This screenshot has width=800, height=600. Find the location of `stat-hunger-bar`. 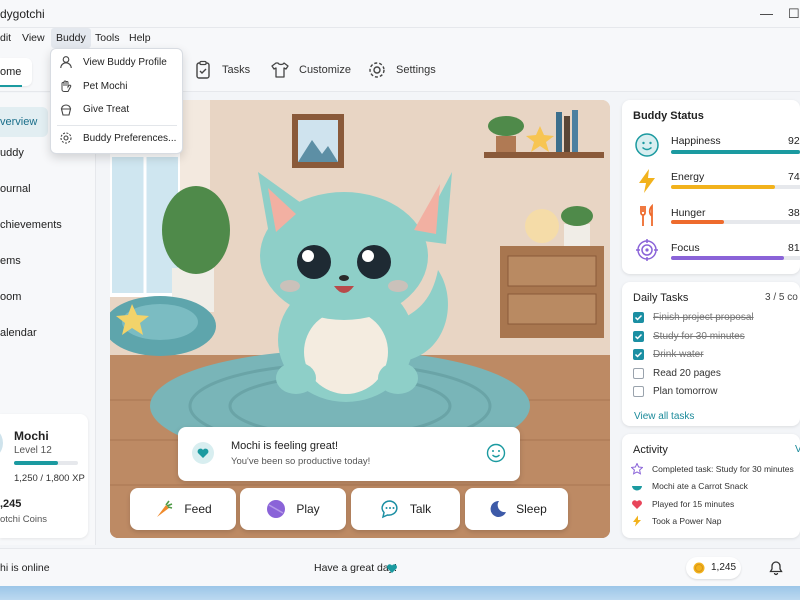

stat-hunger-bar is located at coordinates (735, 222).